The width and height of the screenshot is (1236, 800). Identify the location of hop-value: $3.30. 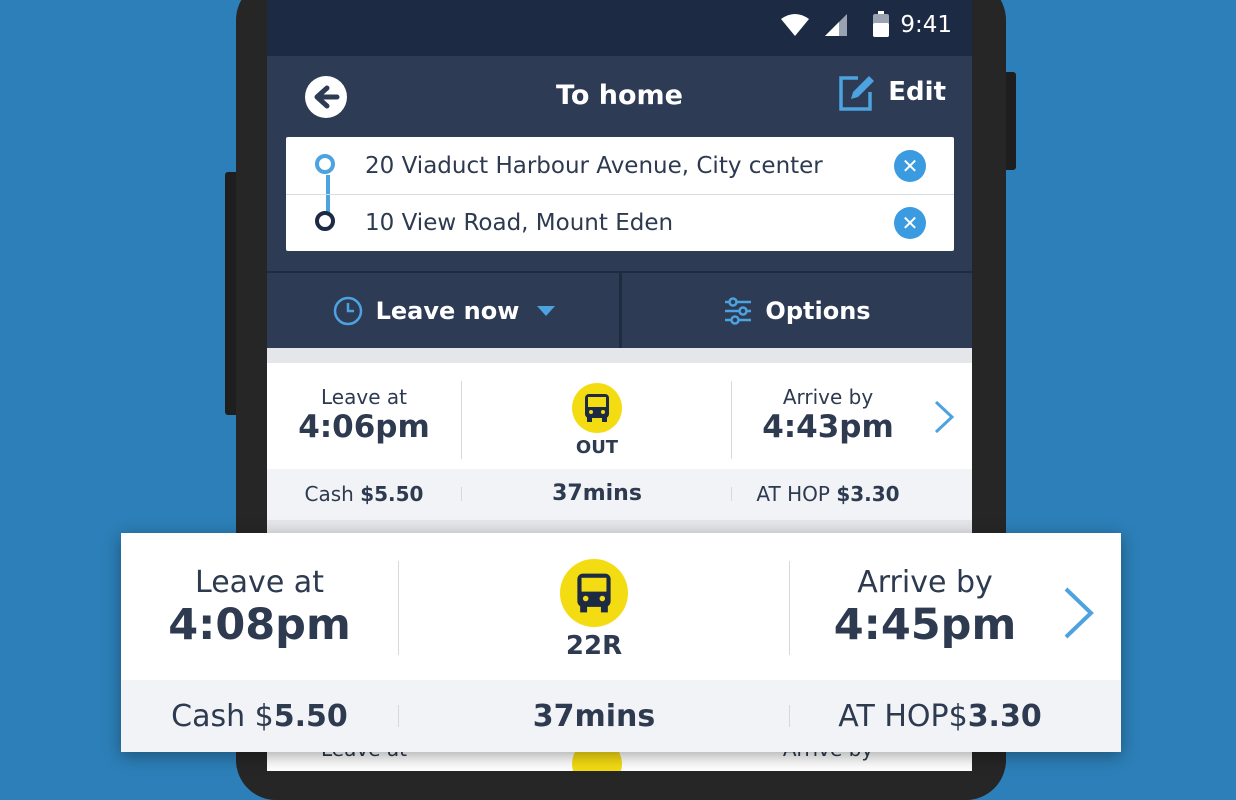
(868, 494).